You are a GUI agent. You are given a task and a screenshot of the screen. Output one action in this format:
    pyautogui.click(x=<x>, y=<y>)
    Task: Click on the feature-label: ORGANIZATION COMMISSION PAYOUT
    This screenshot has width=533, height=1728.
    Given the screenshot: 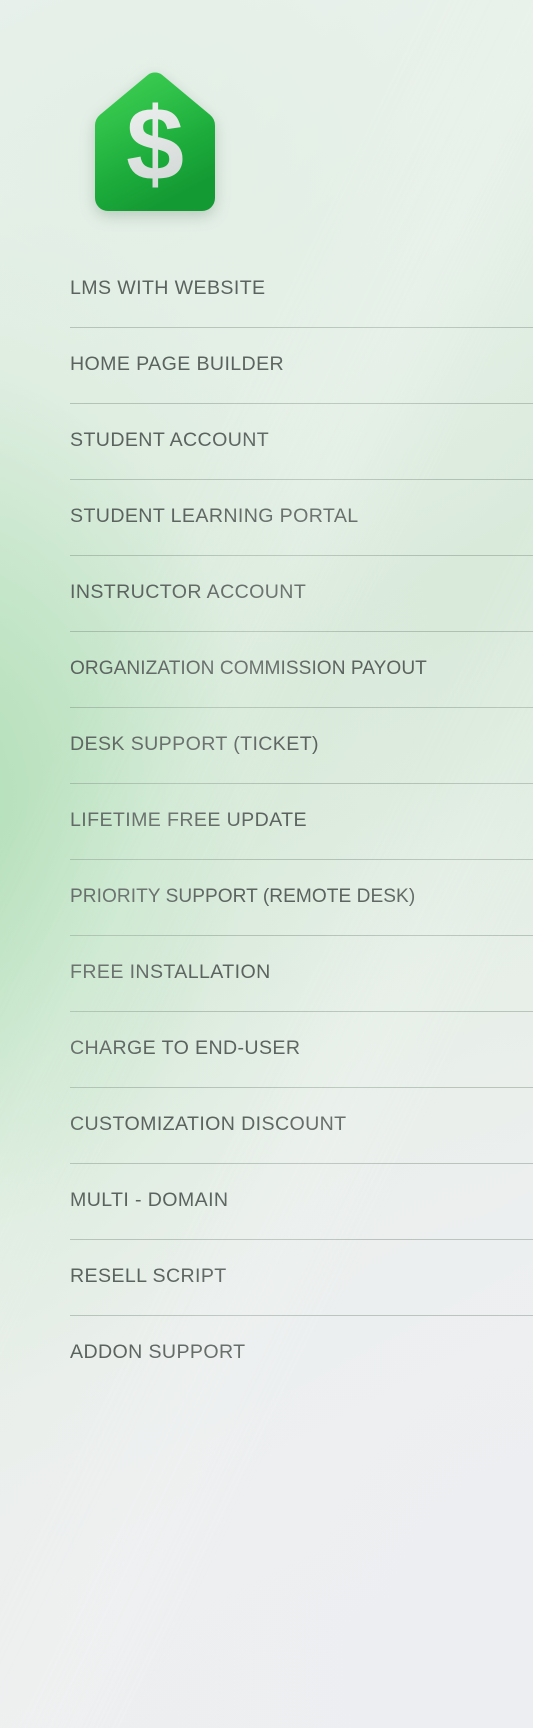 What is the action you would take?
    pyautogui.click(x=248, y=669)
    